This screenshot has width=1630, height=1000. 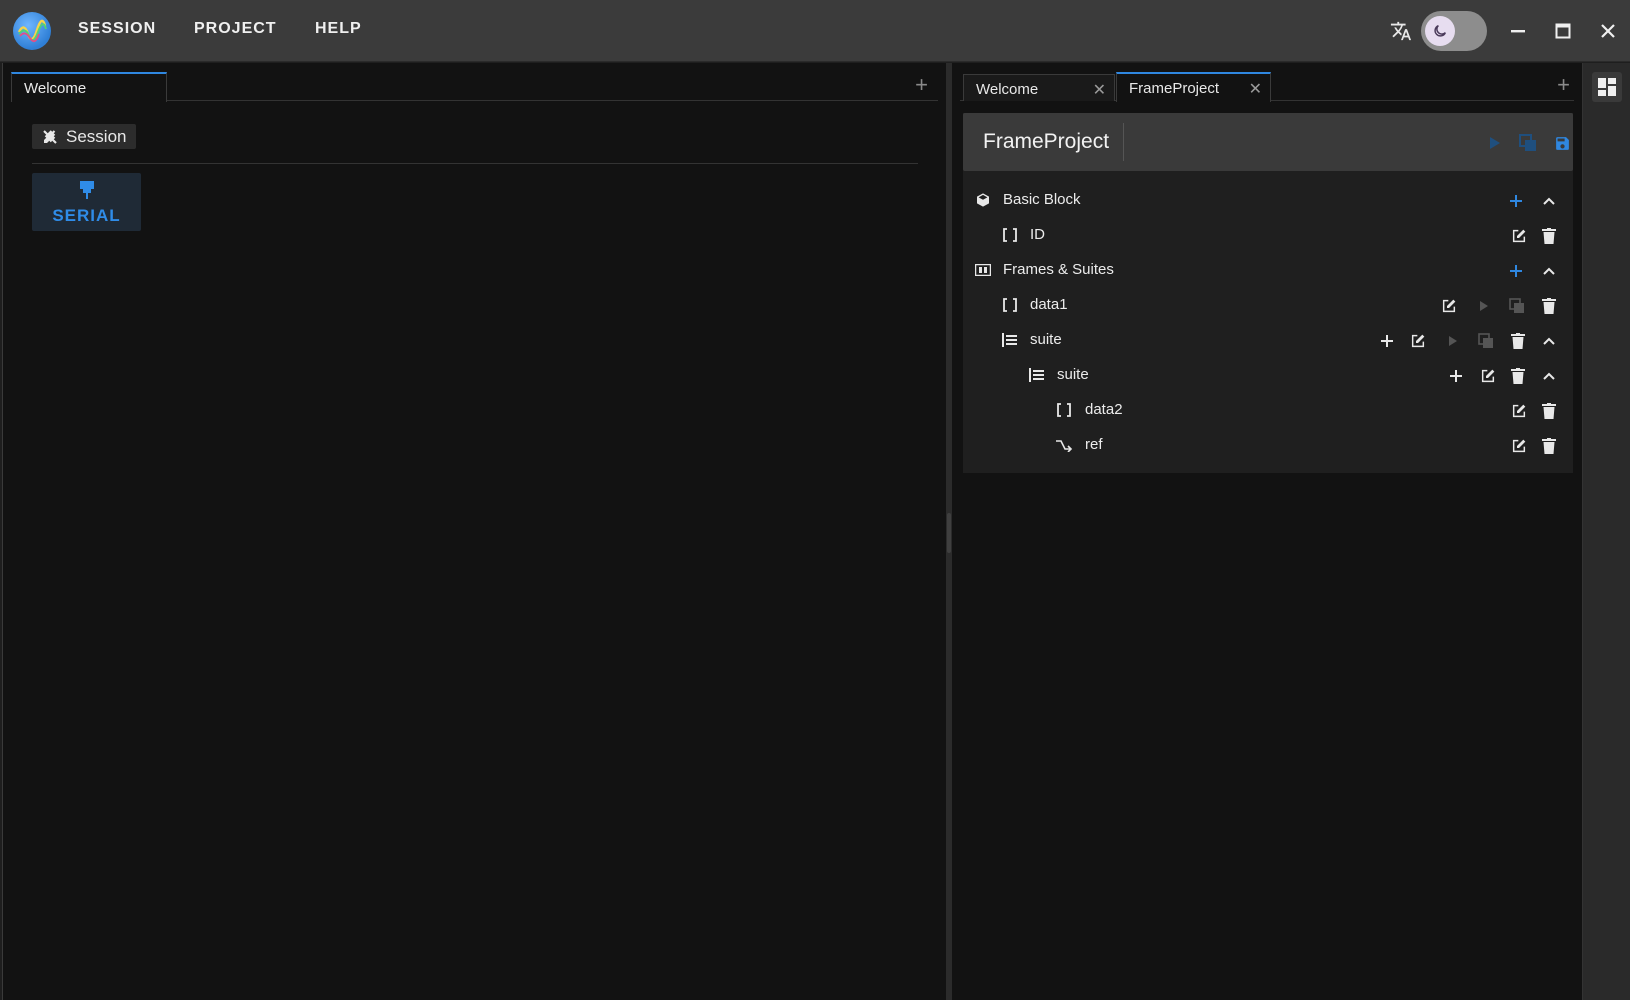 What do you see at coordinates (1049, 304) in the screenshot?
I see `item-label: data1` at bounding box center [1049, 304].